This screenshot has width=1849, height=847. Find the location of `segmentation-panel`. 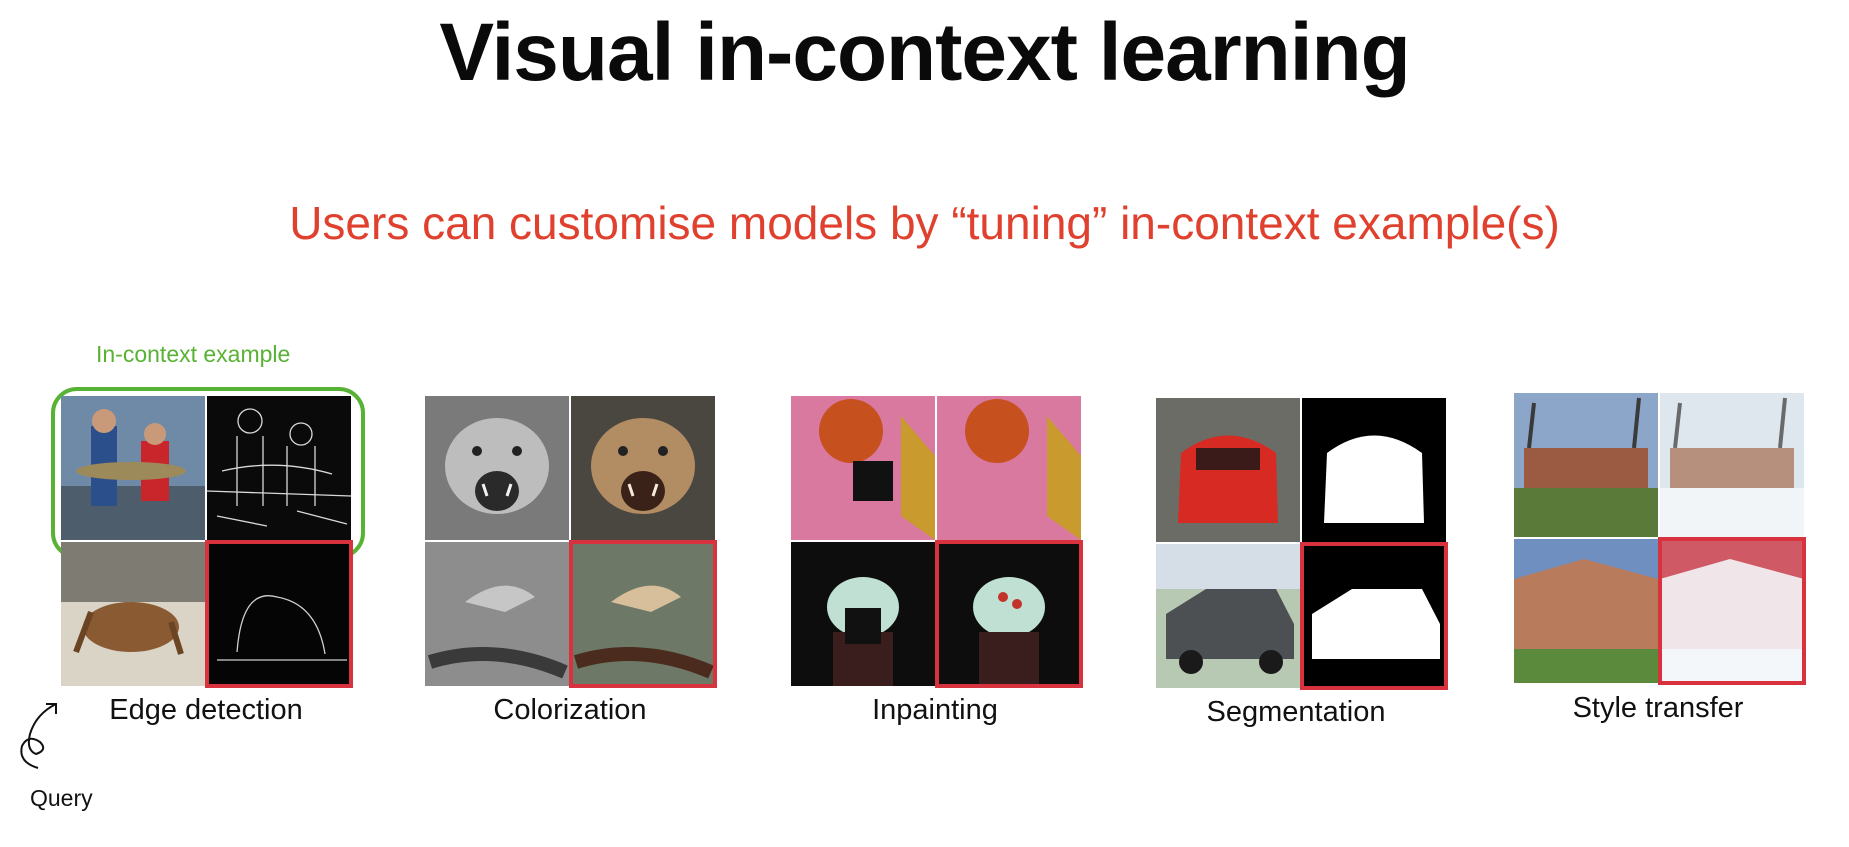

segmentation-panel is located at coordinates (1302, 544).